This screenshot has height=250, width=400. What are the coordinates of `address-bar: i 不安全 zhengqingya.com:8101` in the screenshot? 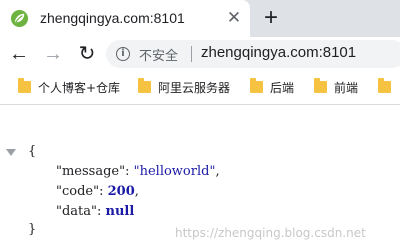 It's located at (253, 54).